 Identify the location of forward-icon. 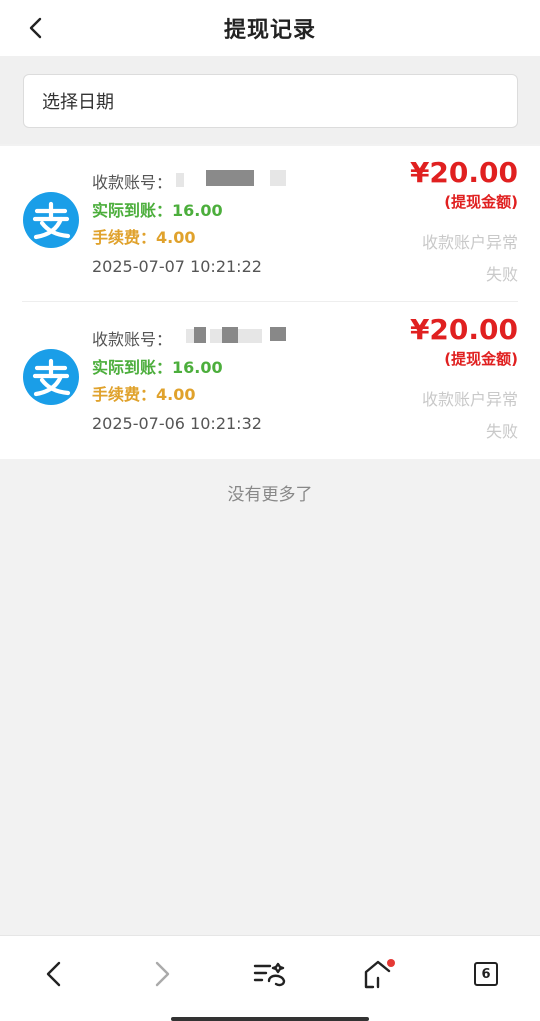
(162, 974).